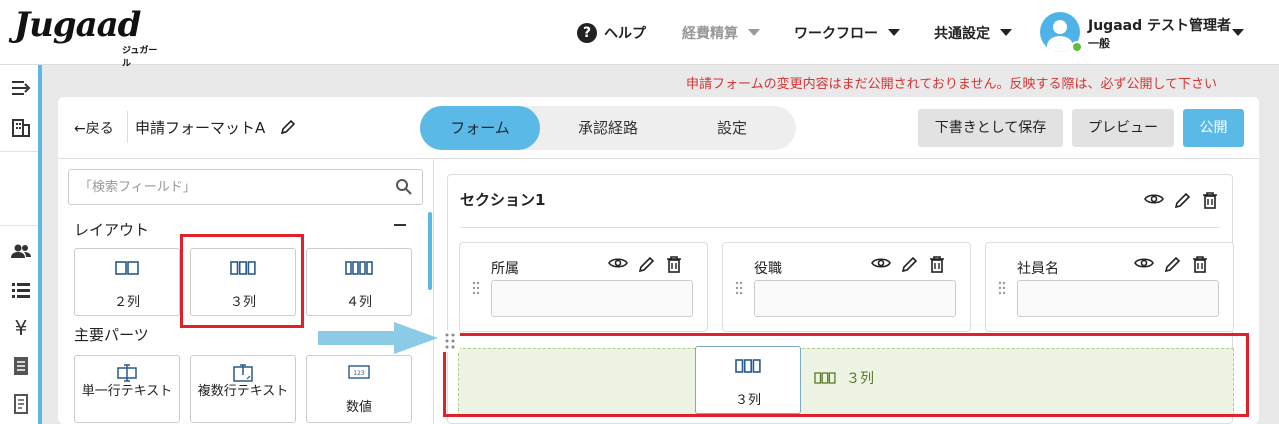 The image size is (1279, 424). I want to click on online-status-icon, so click(1077, 47).